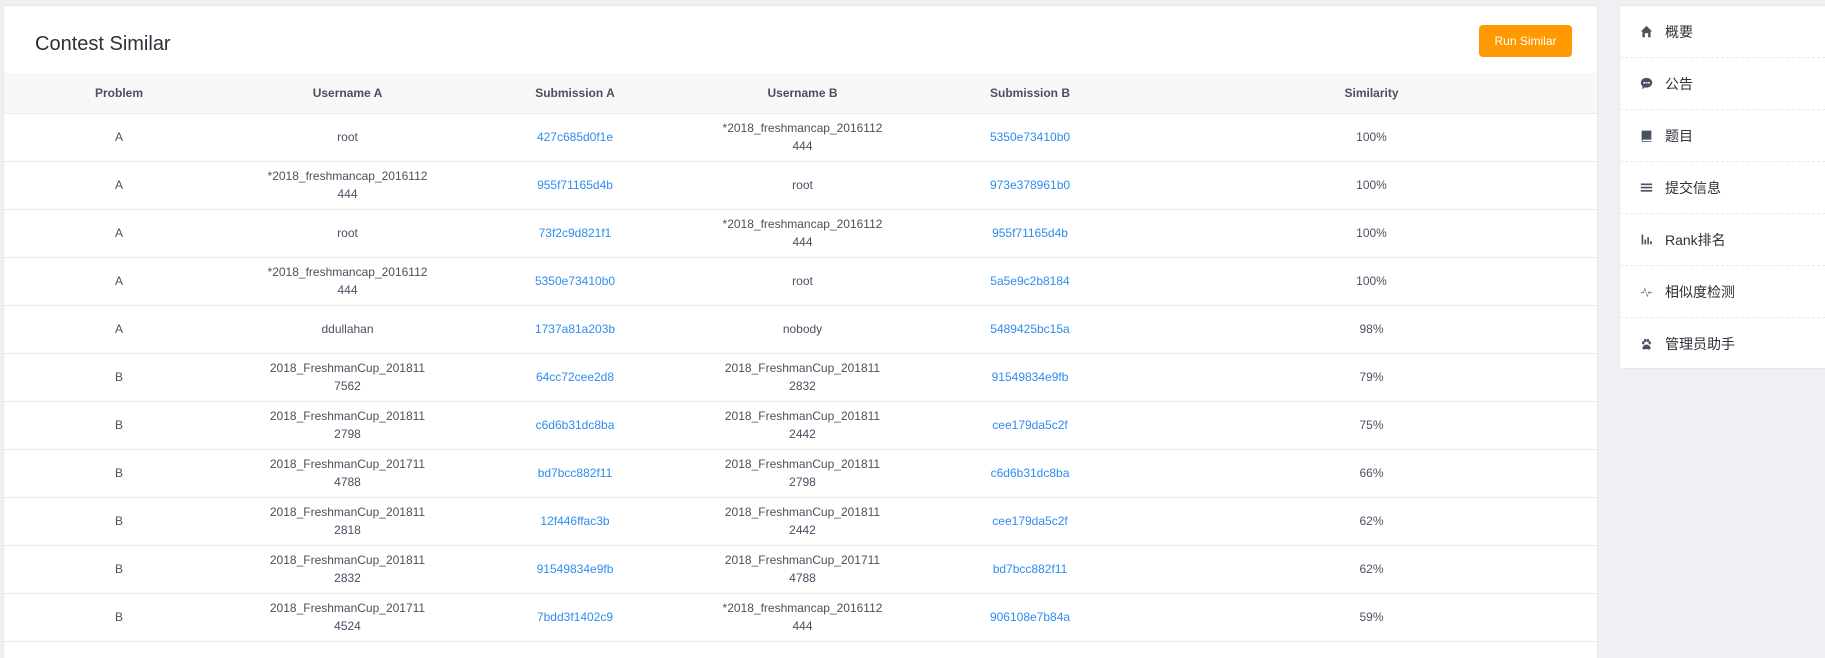 Image resolution: width=1825 pixels, height=658 pixels. What do you see at coordinates (1722, 32) in the screenshot?
I see `sidebar-item-overview: 概要` at bounding box center [1722, 32].